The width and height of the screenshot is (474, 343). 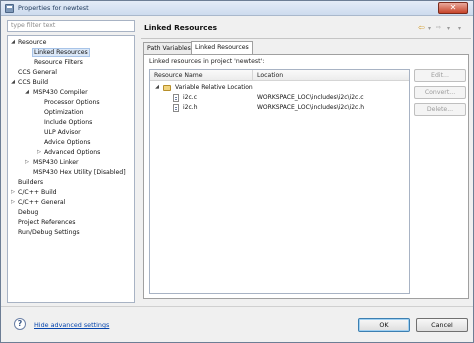 I want to click on filter-input: type filter text, so click(x=71, y=26).